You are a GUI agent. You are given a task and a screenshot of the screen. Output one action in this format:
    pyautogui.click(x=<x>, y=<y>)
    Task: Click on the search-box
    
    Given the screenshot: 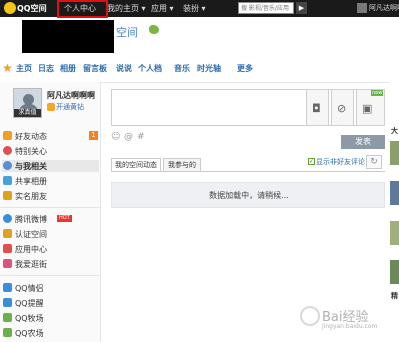 What is the action you would take?
    pyautogui.click(x=266, y=8)
    